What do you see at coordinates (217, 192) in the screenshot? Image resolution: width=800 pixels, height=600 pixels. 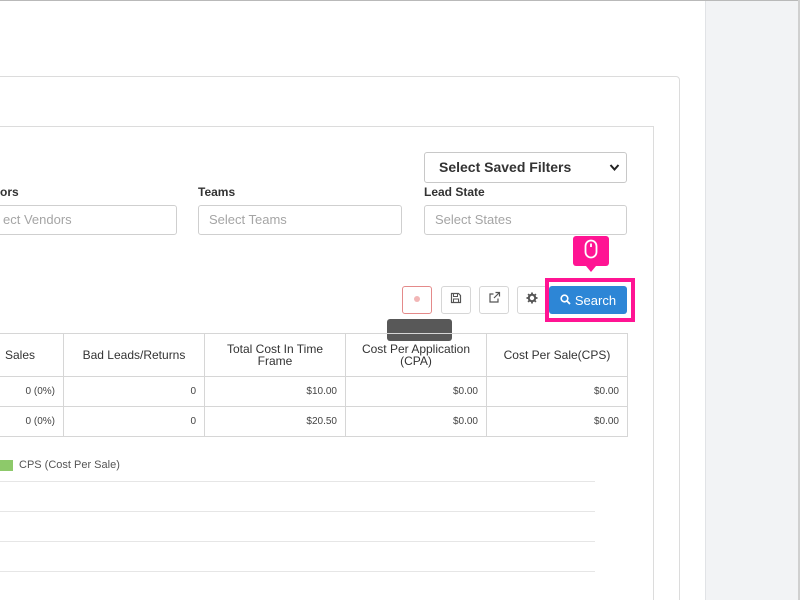 I see `teams-label: Teams` at bounding box center [217, 192].